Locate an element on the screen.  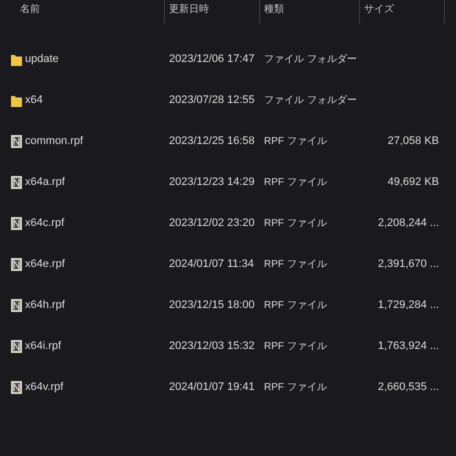
file-name: common.rpf is located at coordinates (54, 141).